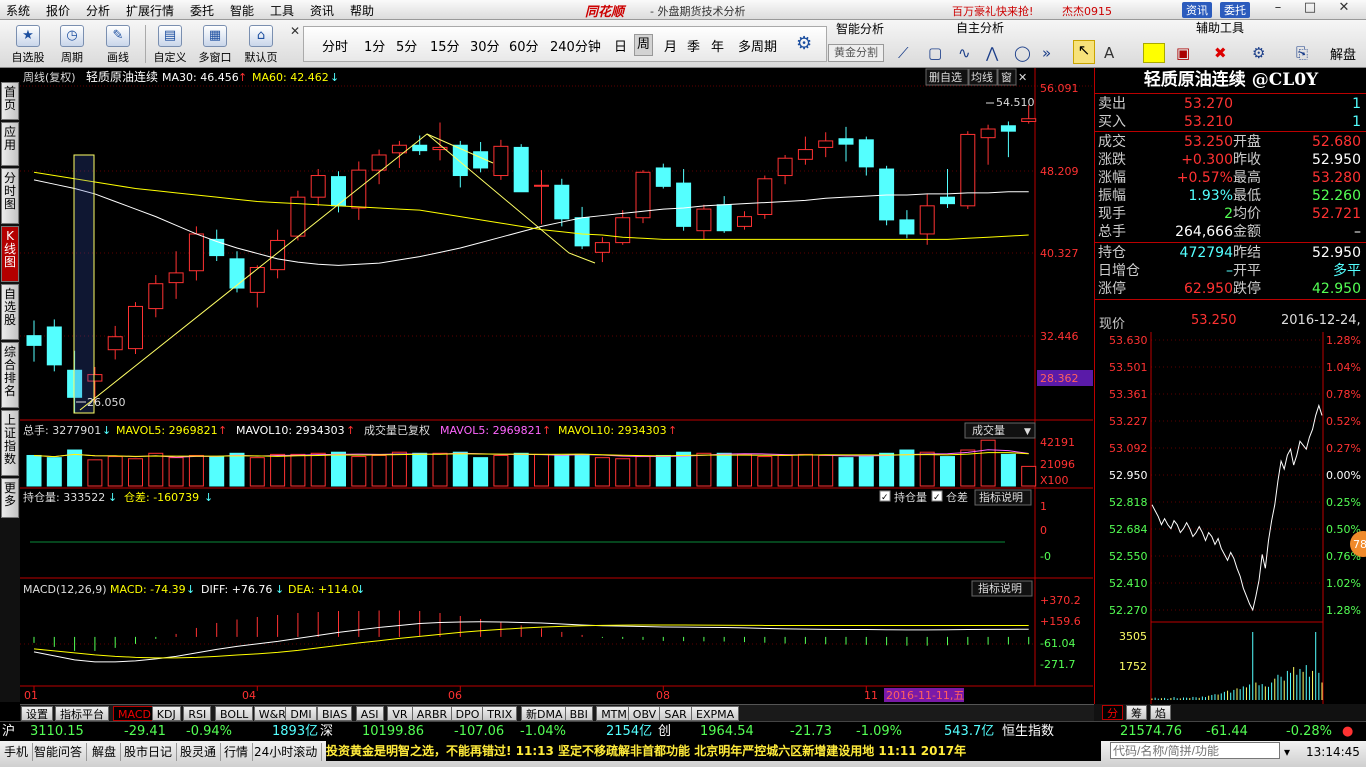 The height and width of the screenshot is (767, 1366). What do you see at coordinates (10, 498) in the screenshot?
I see `vtab-more: 更多` at bounding box center [10, 498].